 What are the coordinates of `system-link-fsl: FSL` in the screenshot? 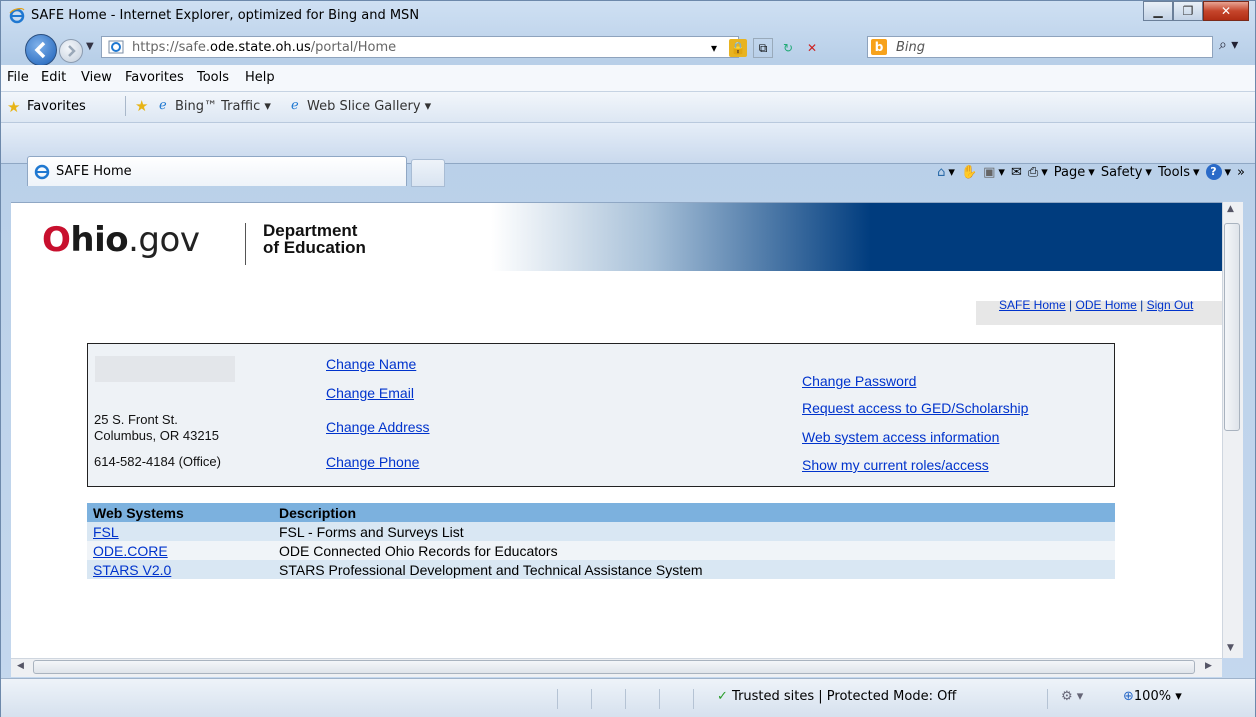 It's located at (106, 532).